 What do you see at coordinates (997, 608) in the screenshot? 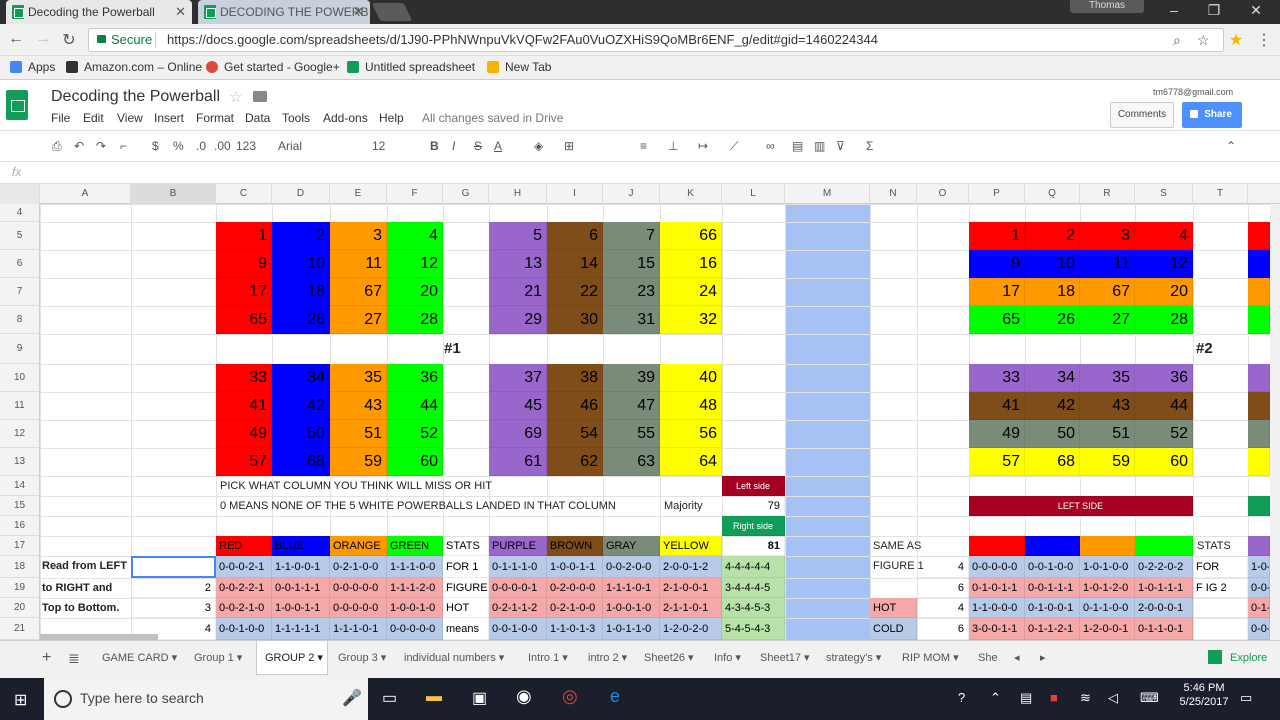
I see `stat-cell: 1-1-0-0-0` at bounding box center [997, 608].